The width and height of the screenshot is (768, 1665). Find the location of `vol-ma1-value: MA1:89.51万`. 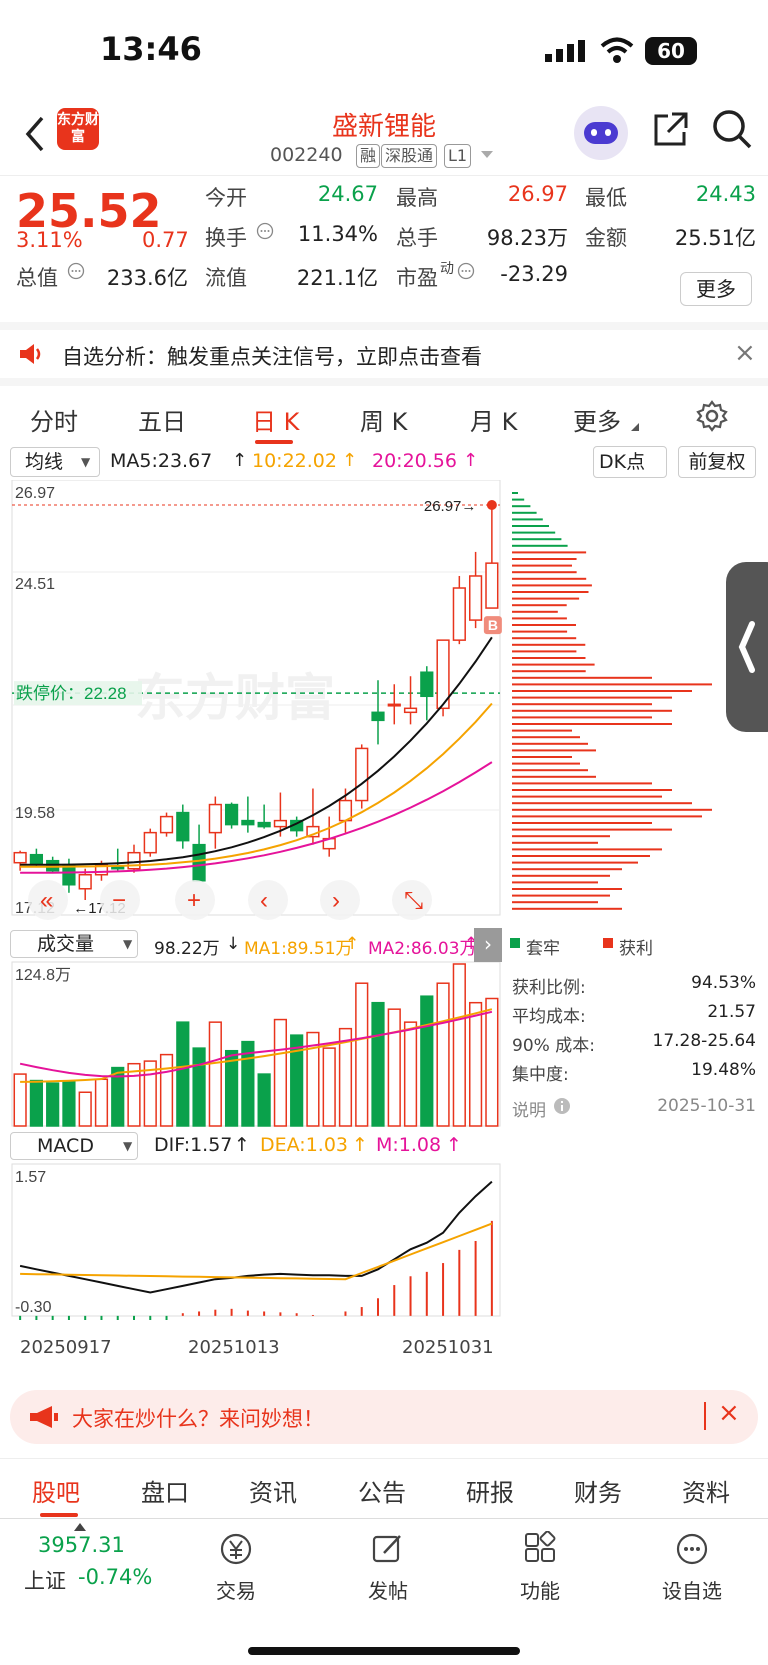

vol-ma1-value: MA1:89.51万 is located at coordinates (298, 949).